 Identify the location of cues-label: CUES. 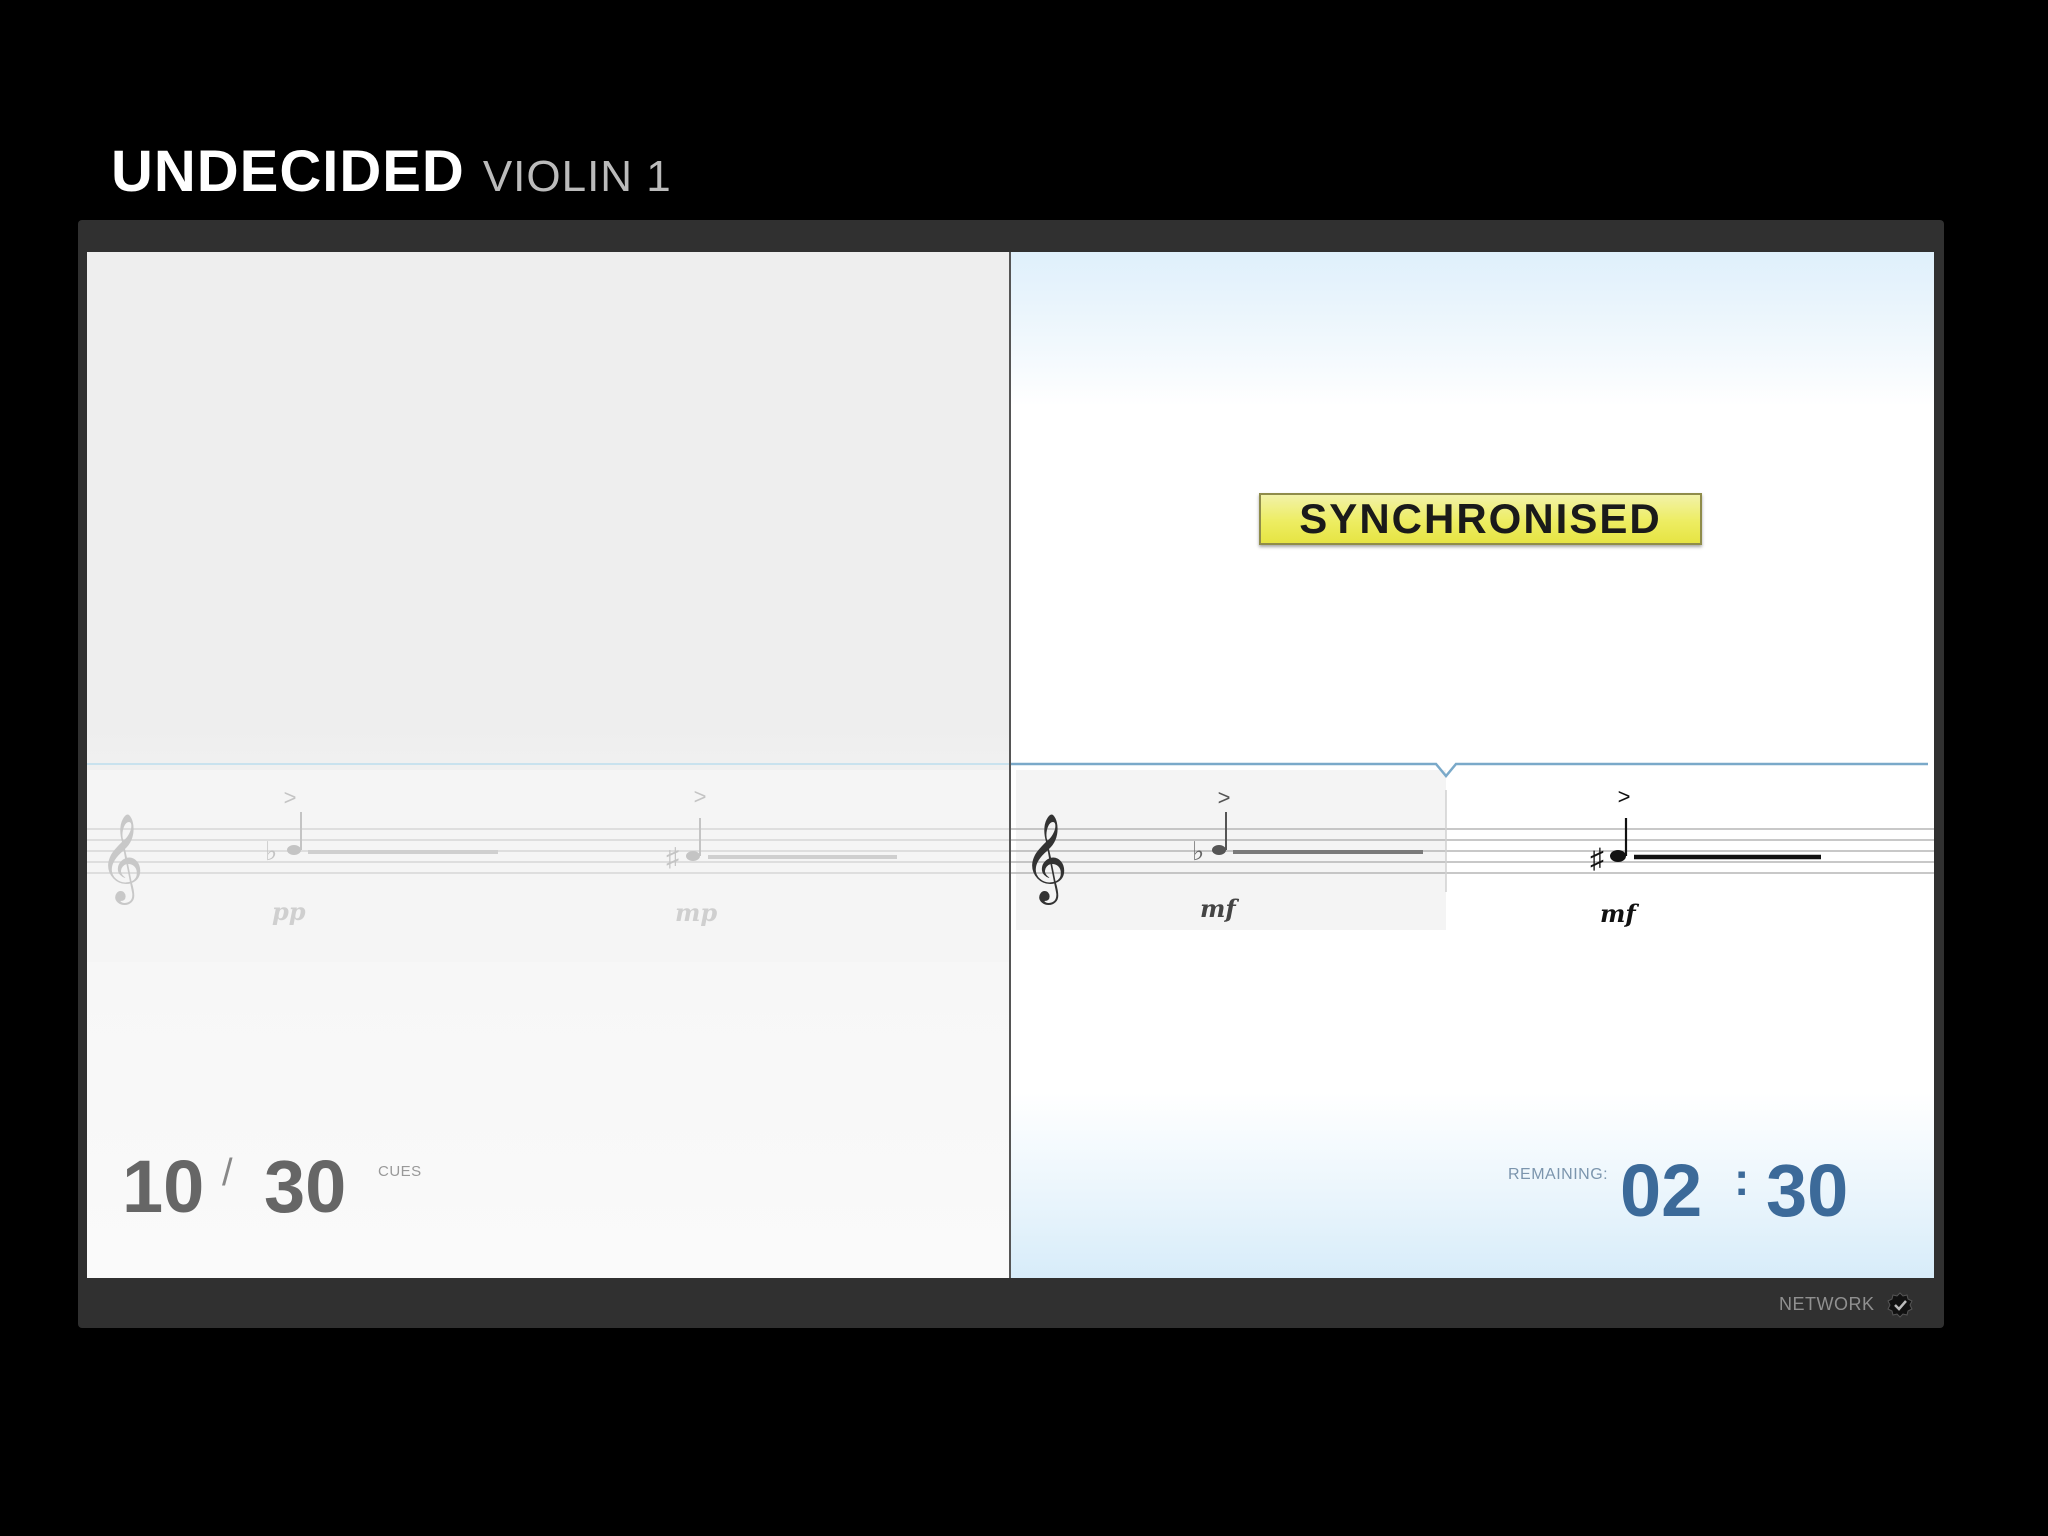
(400, 1171).